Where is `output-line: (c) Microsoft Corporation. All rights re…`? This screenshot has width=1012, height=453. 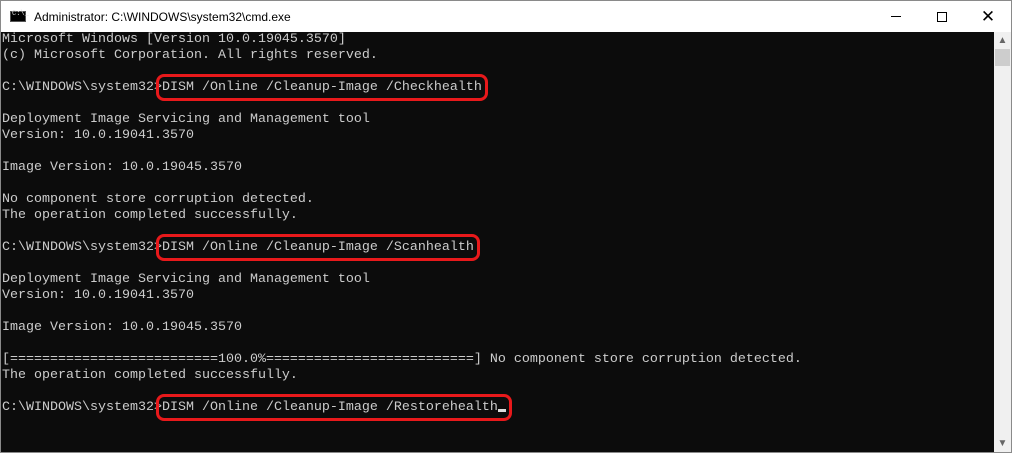
output-line: (c) Microsoft Corporation. All rights re… is located at coordinates (190, 55).